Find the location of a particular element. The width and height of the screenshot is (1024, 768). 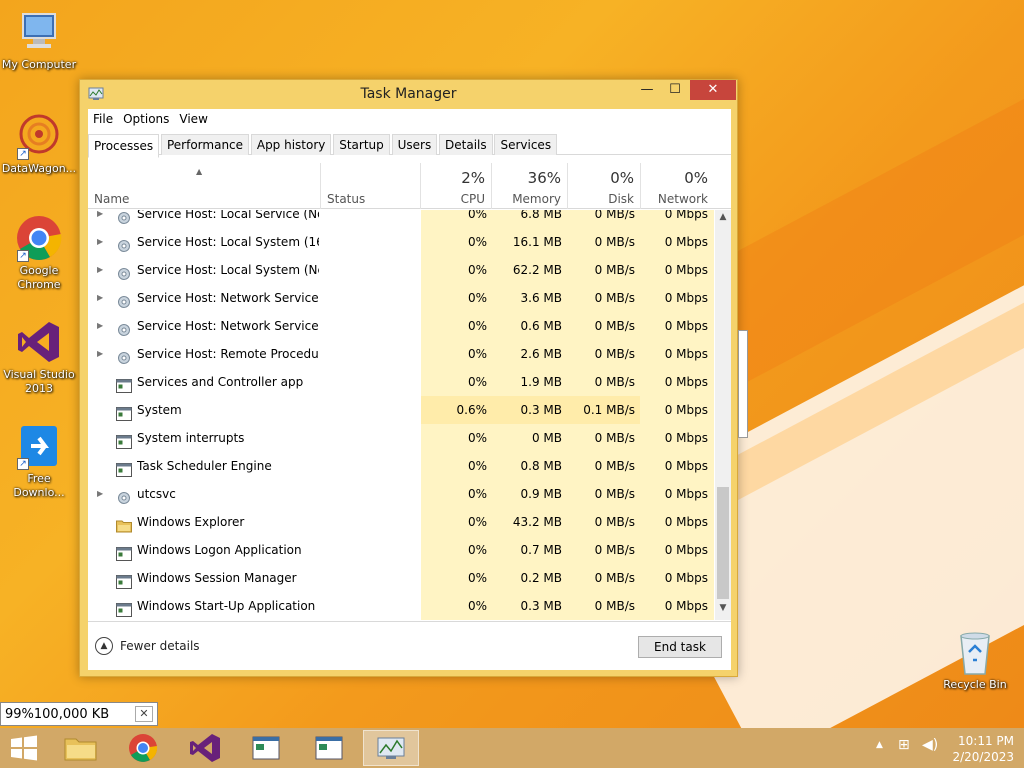

volume-icon: ◀) is located at coordinates (930, 745).